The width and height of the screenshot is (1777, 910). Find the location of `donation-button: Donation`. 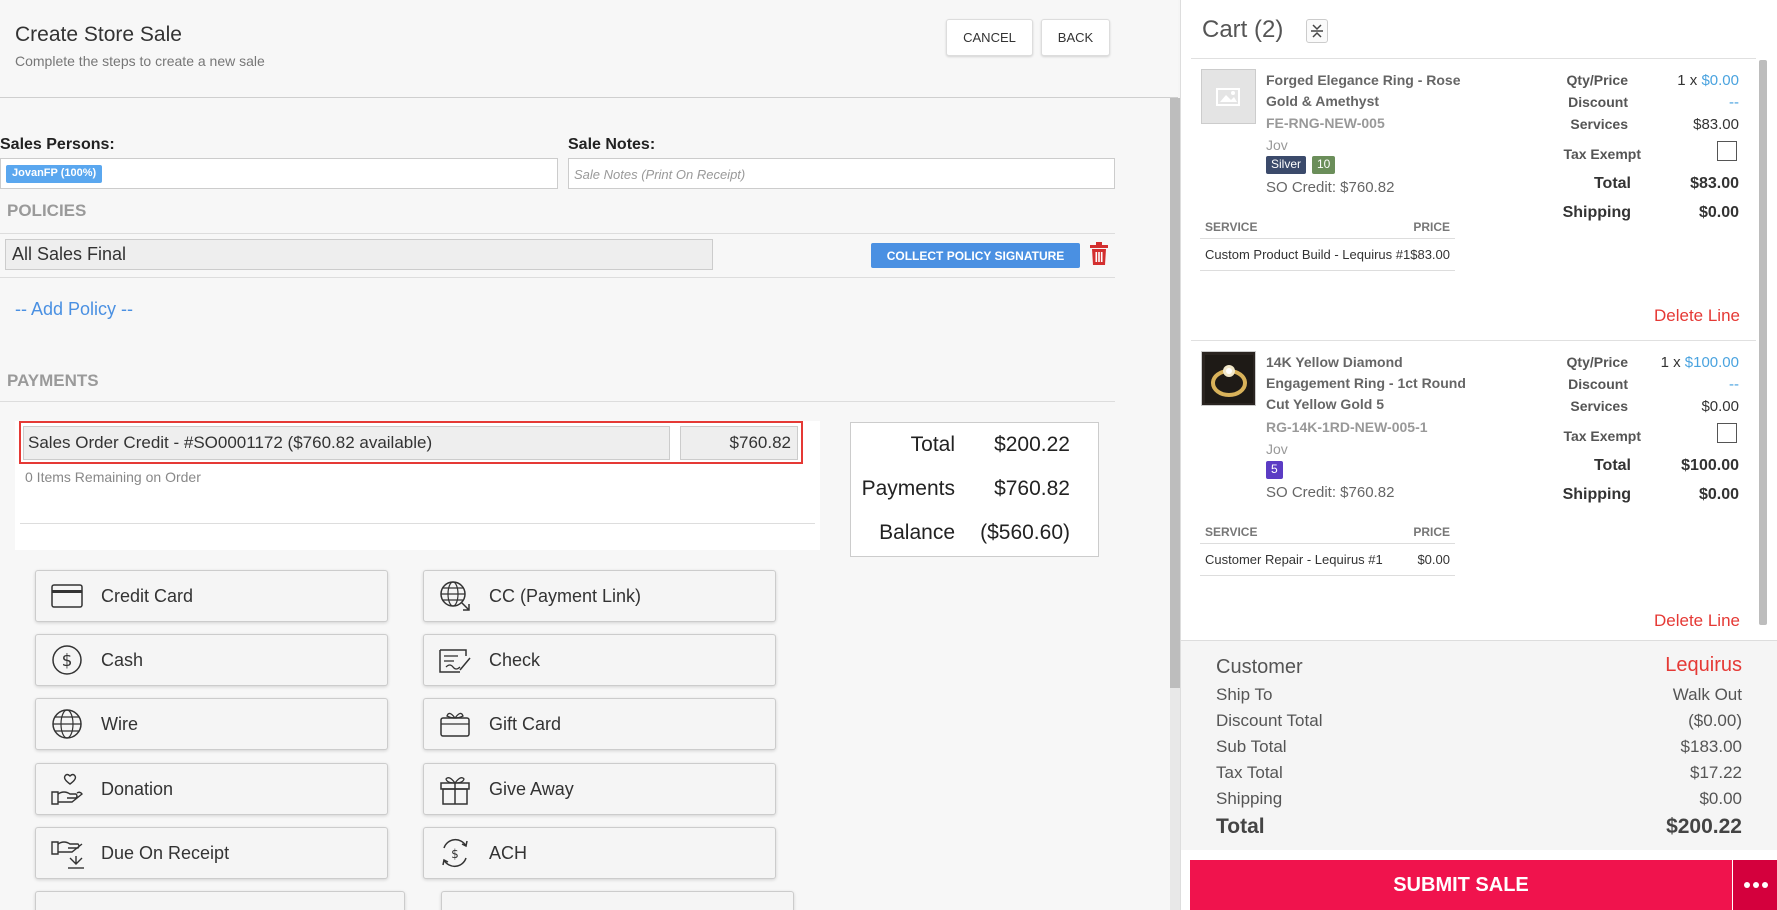

donation-button: Donation is located at coordinates (211, 789).